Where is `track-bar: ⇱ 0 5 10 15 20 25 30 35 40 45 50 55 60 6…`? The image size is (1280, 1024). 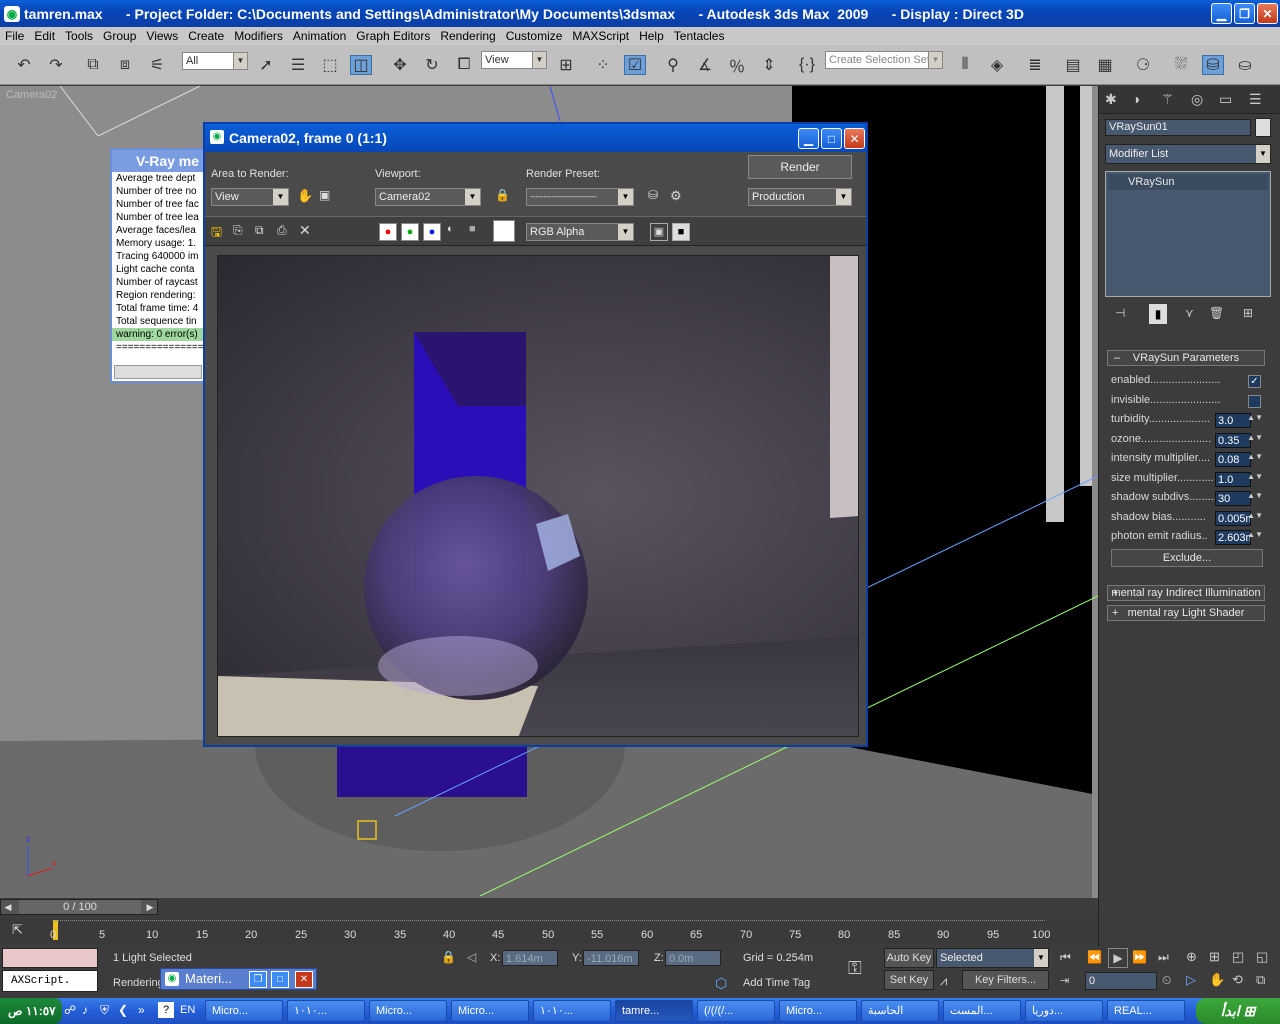 track-bar: ⇱ 0 5 10 15 20 25 30 35 40 45 50 55 60 6… is located at coordinates (549, 931).